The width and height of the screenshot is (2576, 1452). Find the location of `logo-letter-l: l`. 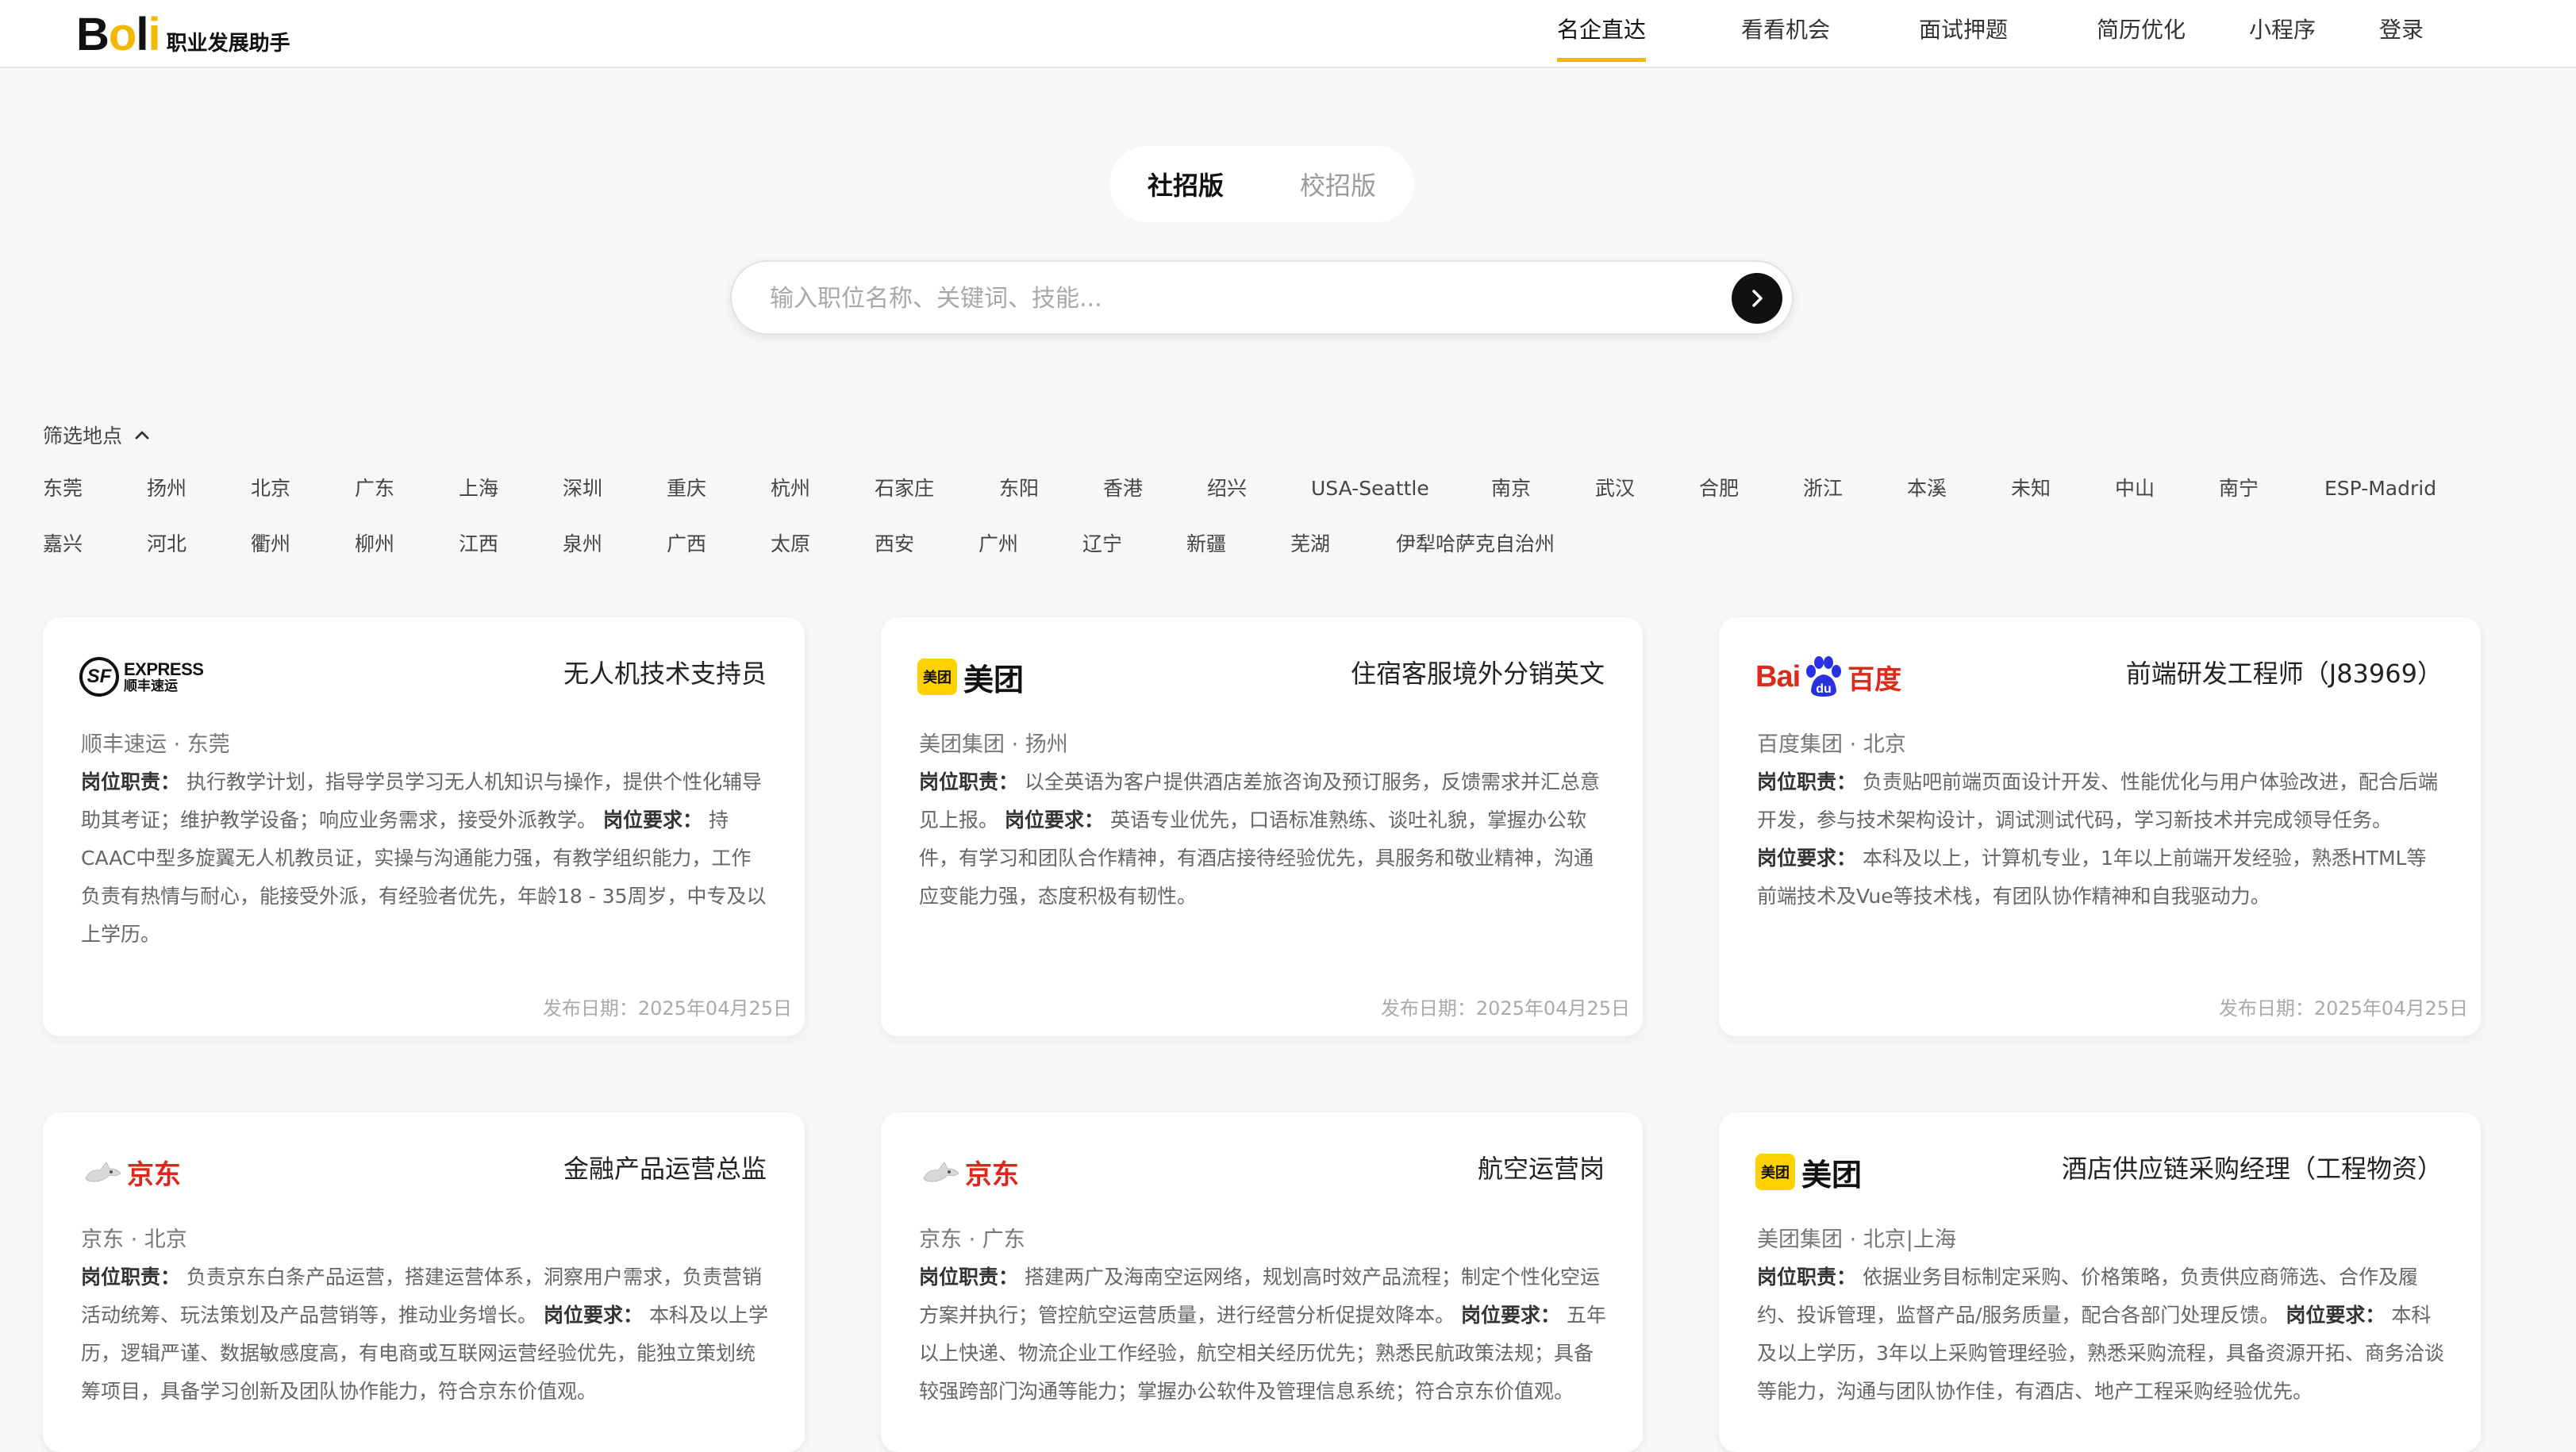

logo-letter-l: l is located at coordinates (142, 34).